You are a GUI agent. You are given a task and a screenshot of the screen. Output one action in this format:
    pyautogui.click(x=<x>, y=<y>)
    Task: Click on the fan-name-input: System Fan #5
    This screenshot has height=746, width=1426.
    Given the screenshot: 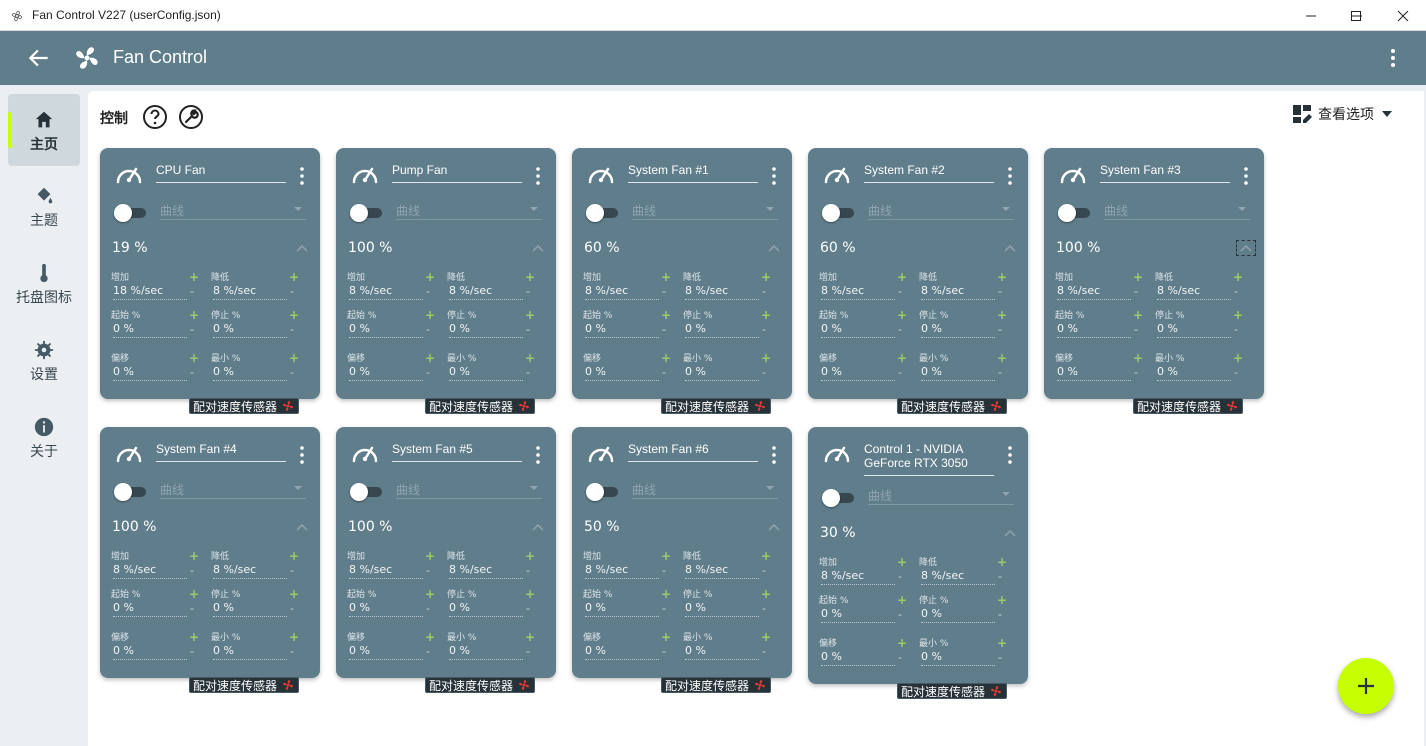 What is the action you would take?
    pyautogui.click(x=457, y=452)
    